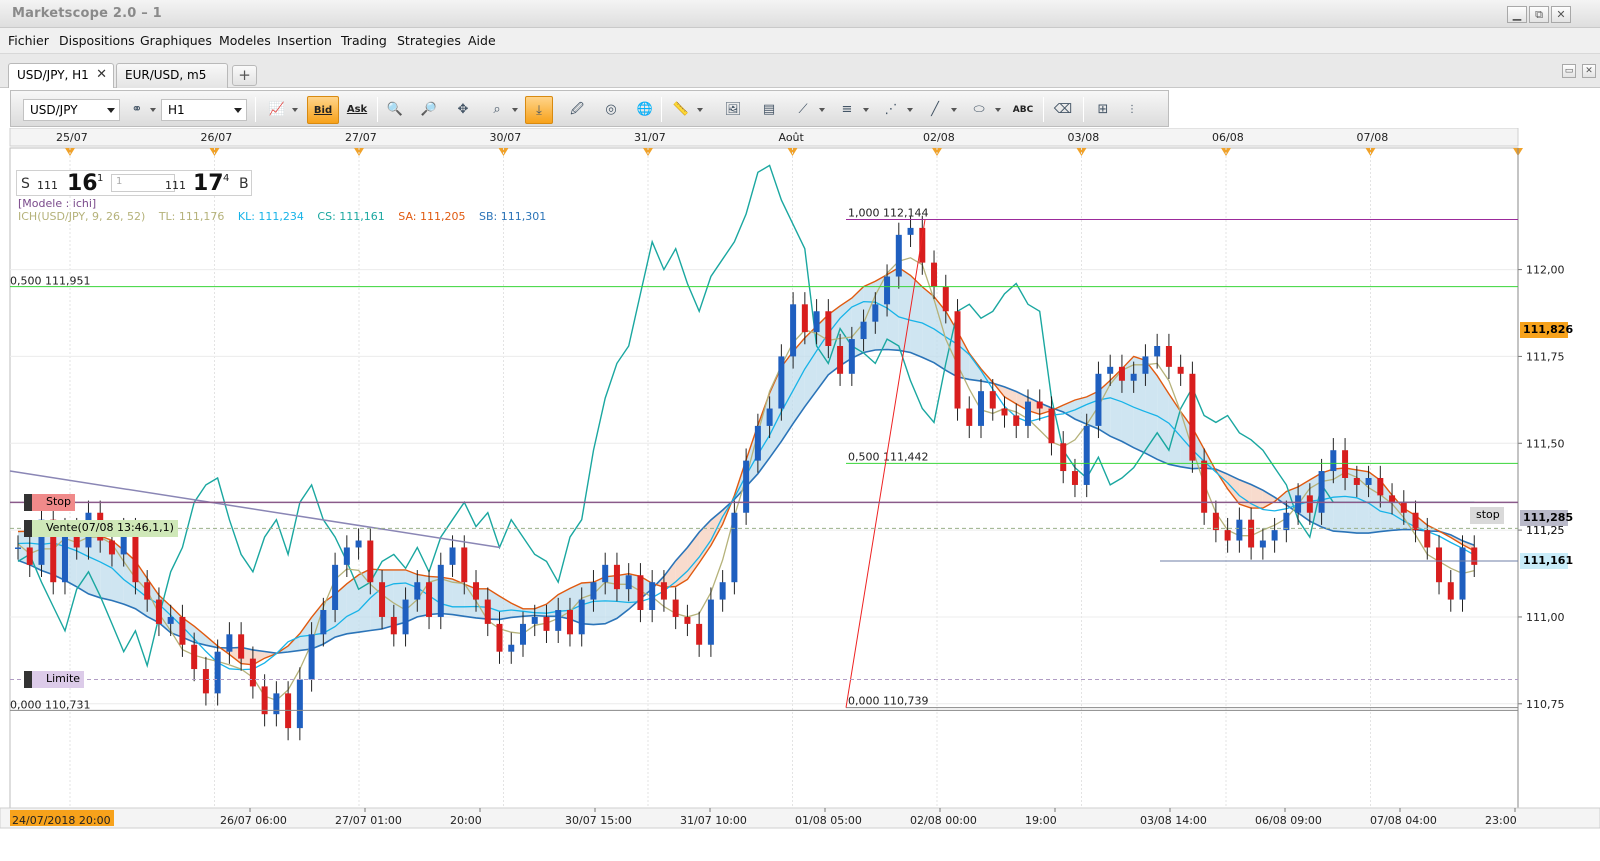 The height and width of the screenshot is (861, 1600). I want to click on buy-prefix: 111, so click(175, 185).